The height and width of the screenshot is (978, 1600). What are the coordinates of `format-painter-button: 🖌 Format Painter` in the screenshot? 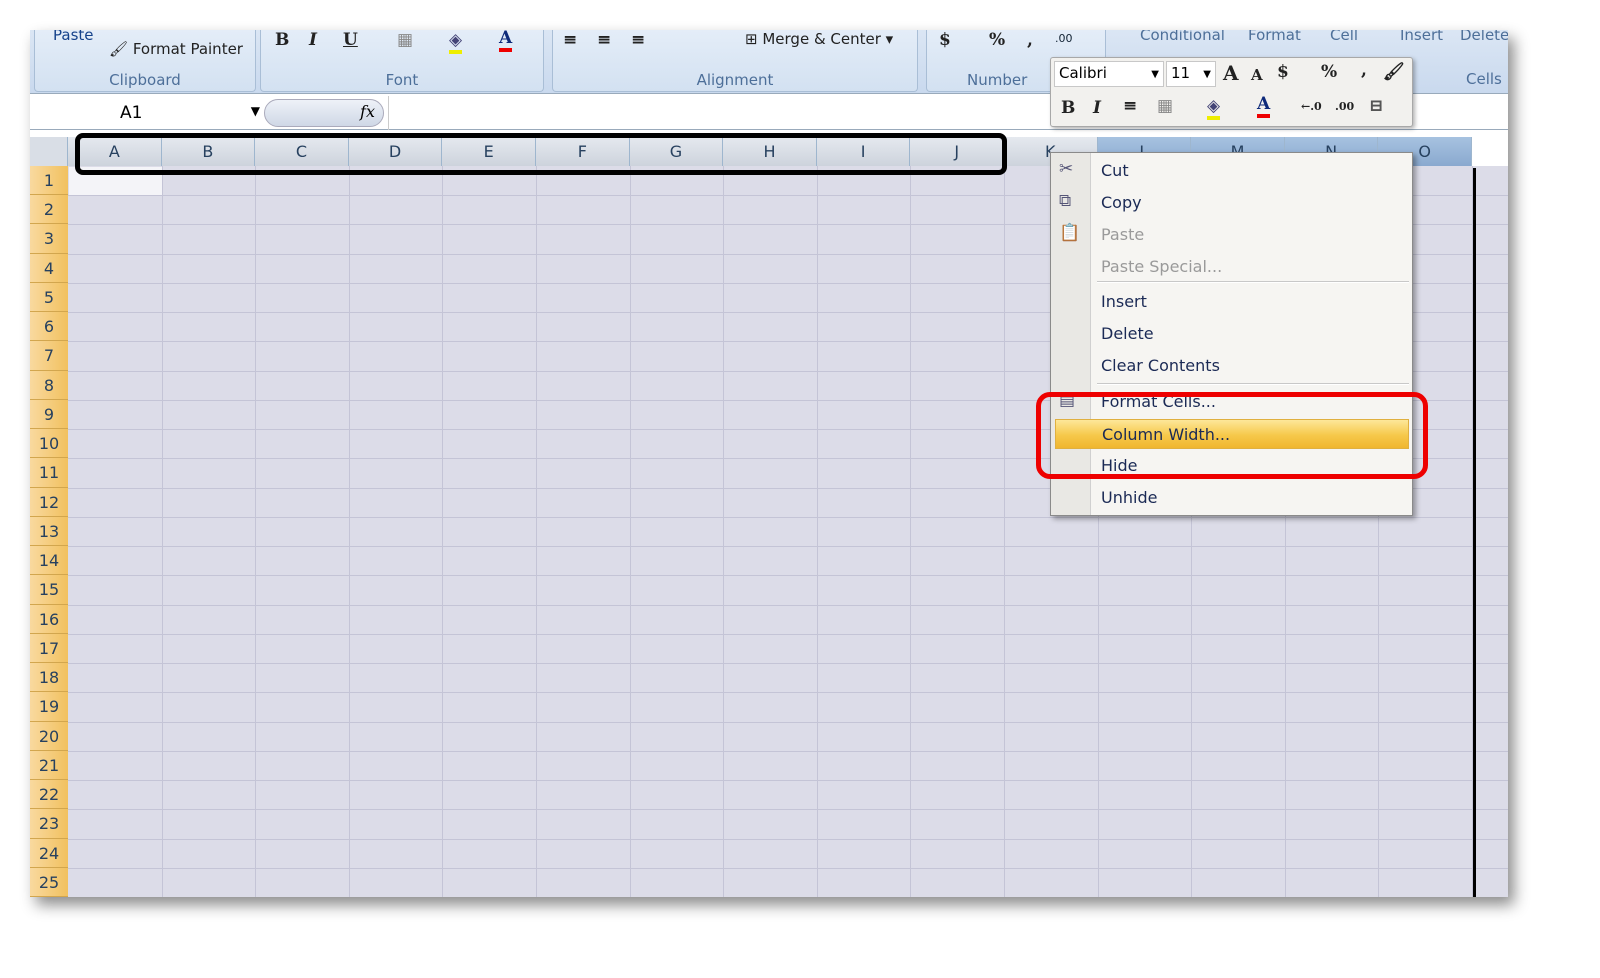 It's located at (176, 49).